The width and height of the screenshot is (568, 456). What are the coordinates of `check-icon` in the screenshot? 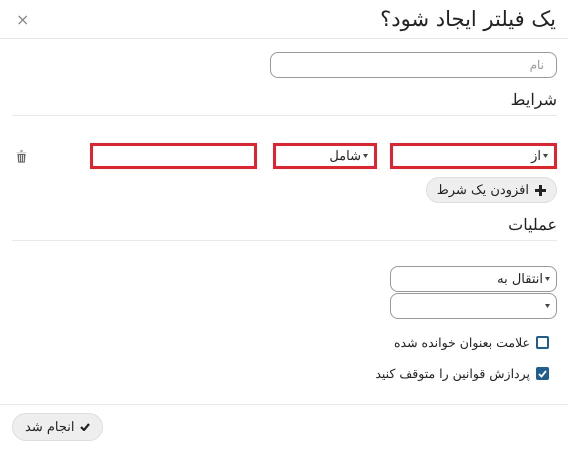 It's located at (85, 427).